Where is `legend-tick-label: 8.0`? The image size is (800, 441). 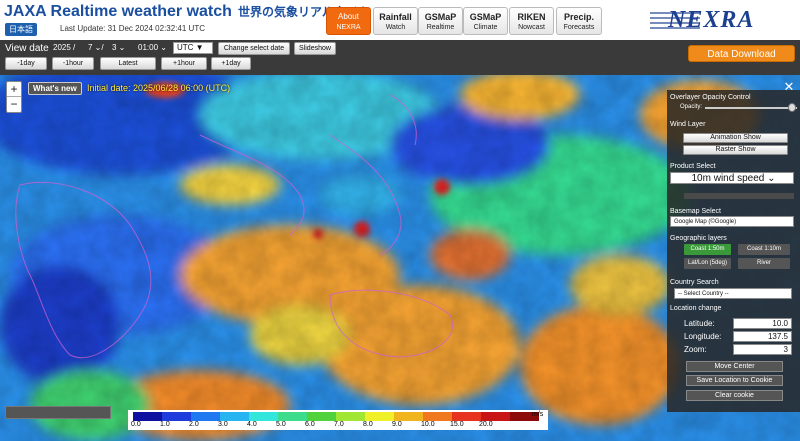
legend-tick-label: 8.0 is located at coordinates (368, 424).